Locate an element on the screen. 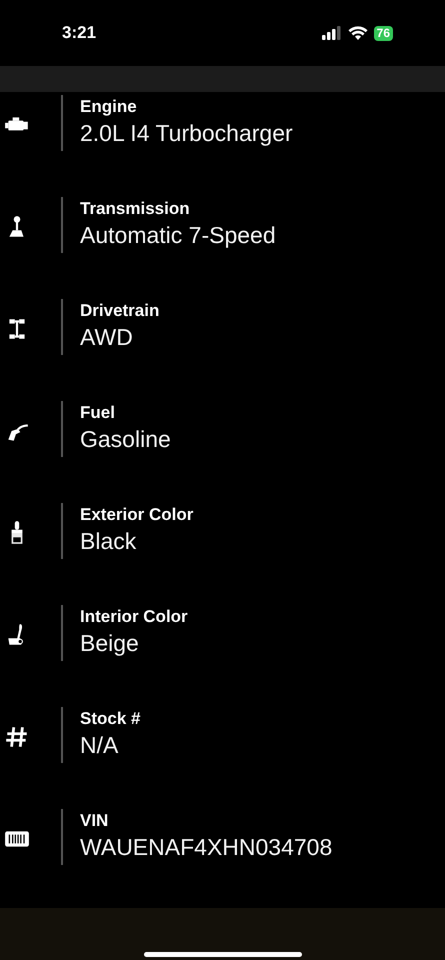  signal-icon is located at coordinates (332, 33).